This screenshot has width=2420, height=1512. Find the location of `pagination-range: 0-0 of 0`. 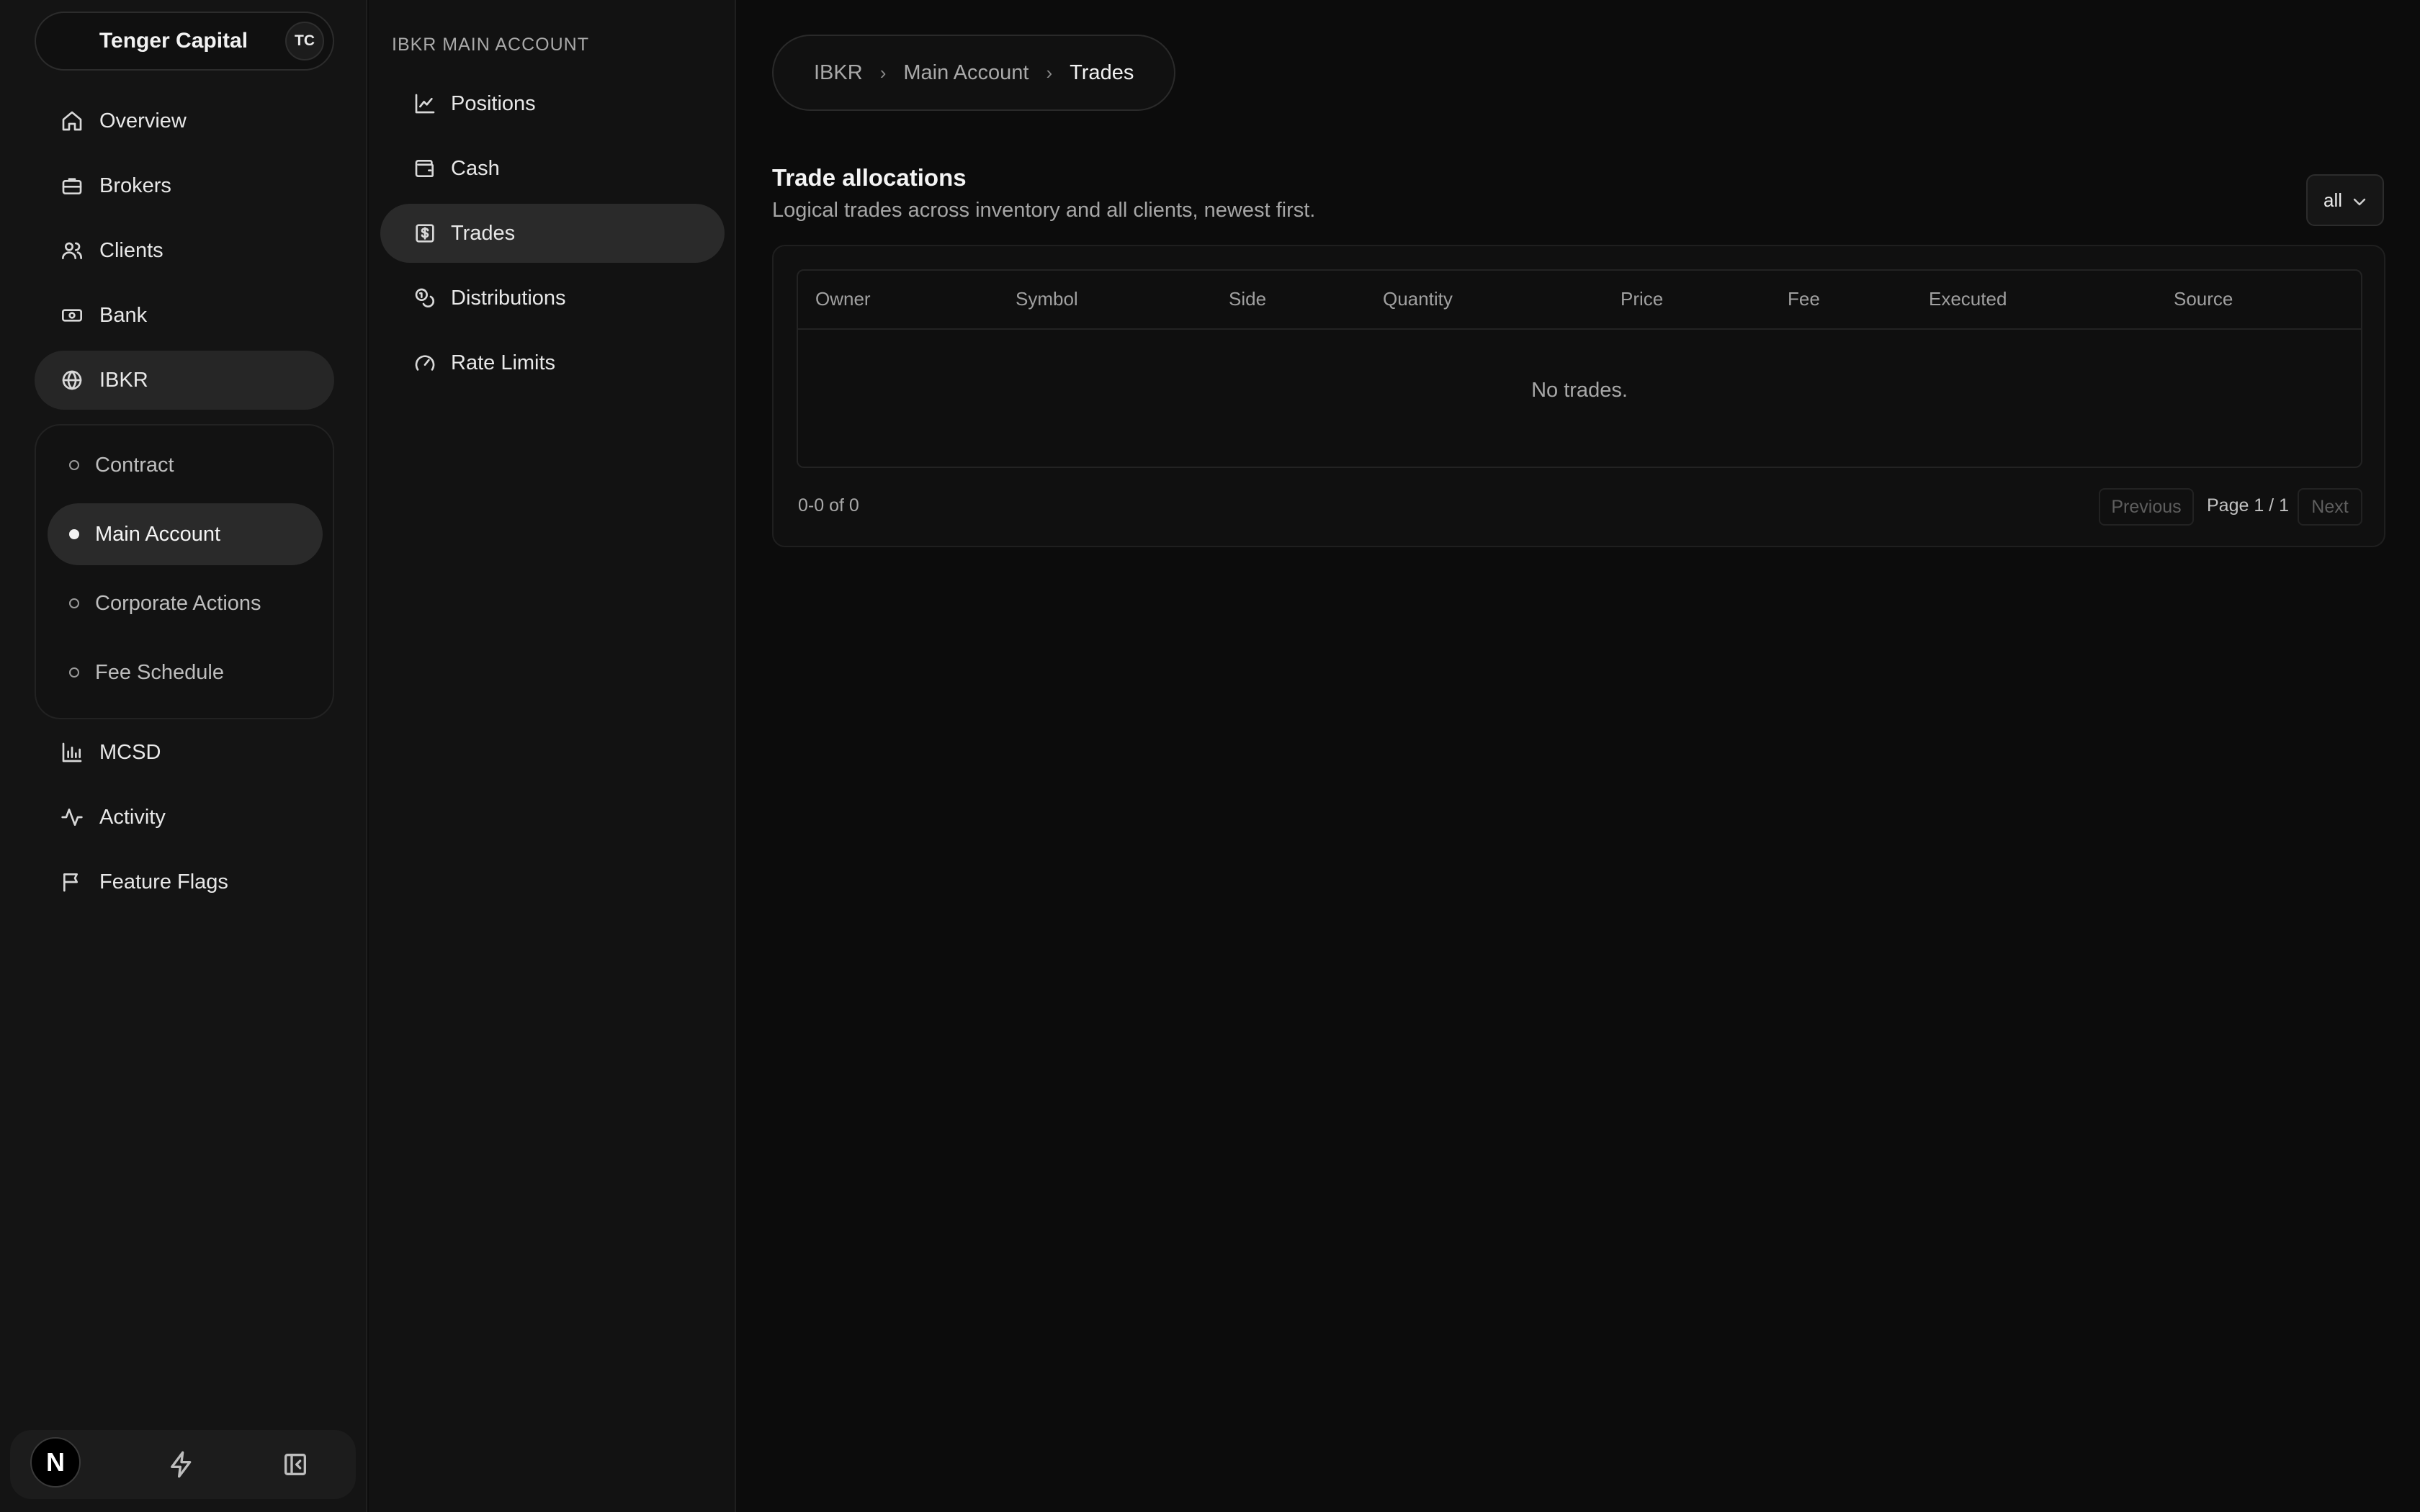

pagination-range: 0-0 of 0 is located at coordinates (828, 505).